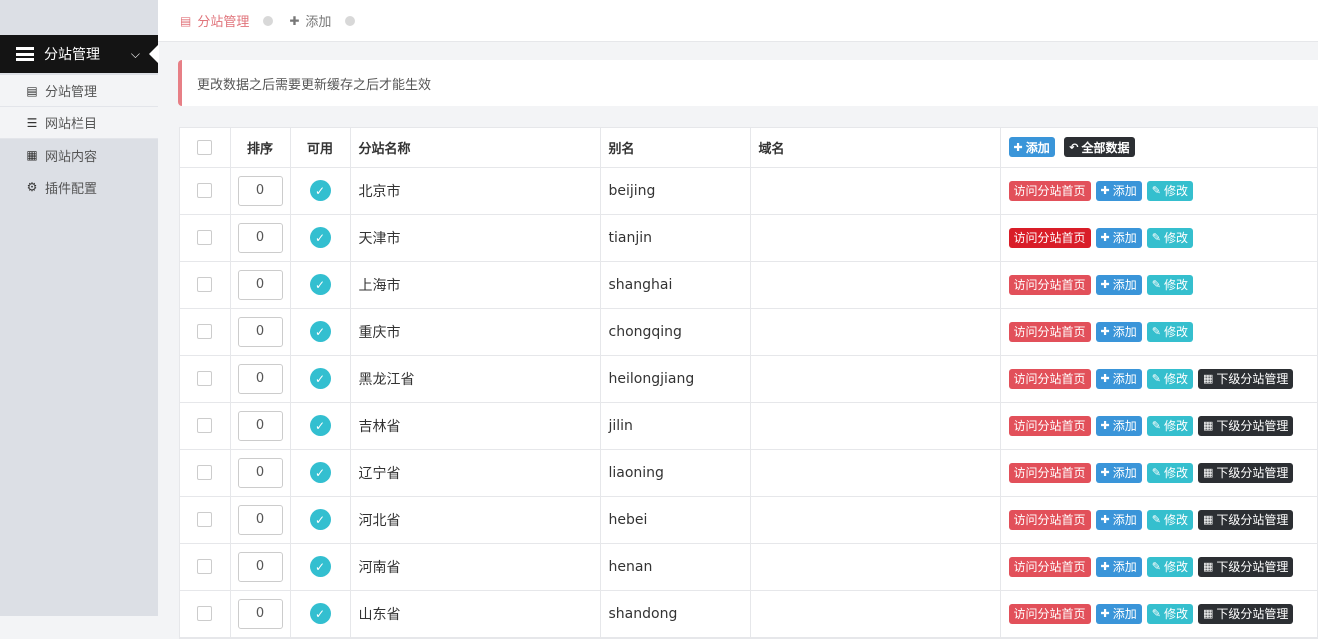 The height and width of the screenshot is (639, 1318). What do you see at coordinates (32, 187) in the screenshot?
I see `cog-icon: ⚙` at bounding box center [32, 187].